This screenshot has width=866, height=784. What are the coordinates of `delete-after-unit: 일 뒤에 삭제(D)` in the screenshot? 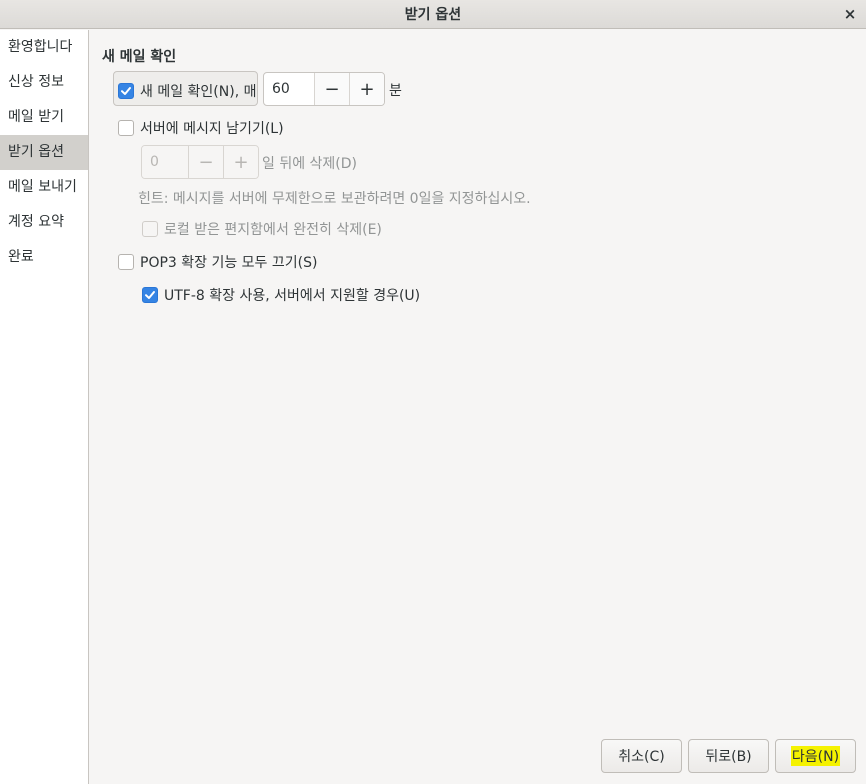 It's located at (310, 164).